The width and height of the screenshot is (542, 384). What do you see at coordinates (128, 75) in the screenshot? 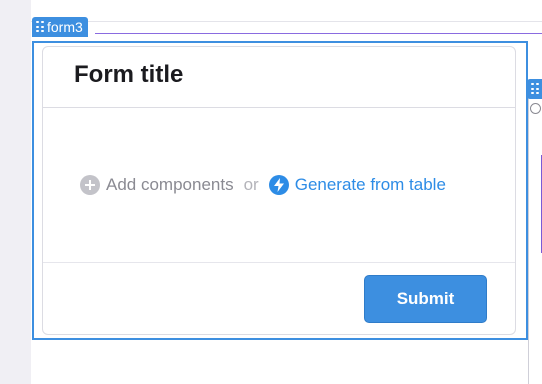
I see `form-title: Form title` at bounding box center [128, 75].